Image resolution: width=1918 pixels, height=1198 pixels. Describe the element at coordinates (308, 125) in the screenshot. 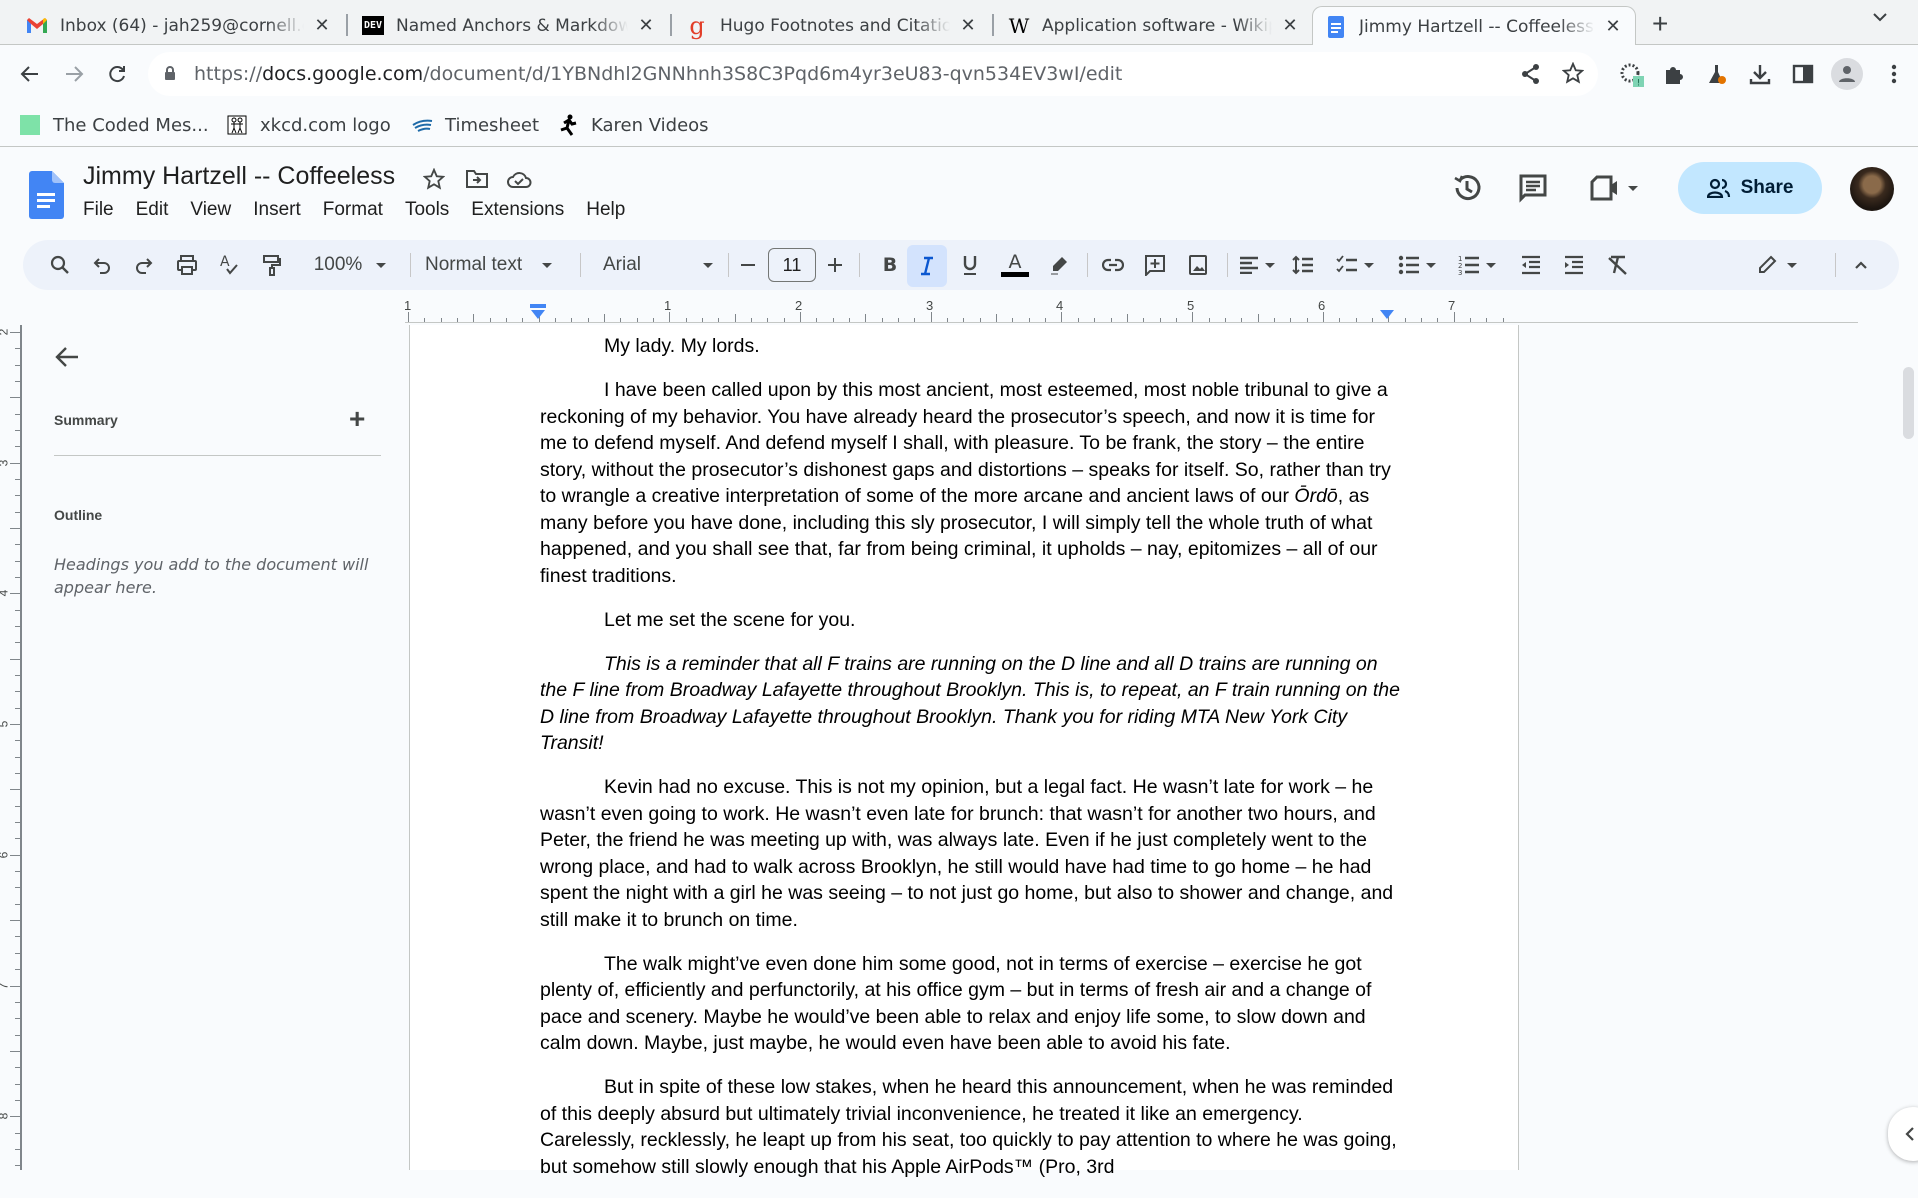

I see `bookmark-xkcd: xkcd.com logo` at that location.